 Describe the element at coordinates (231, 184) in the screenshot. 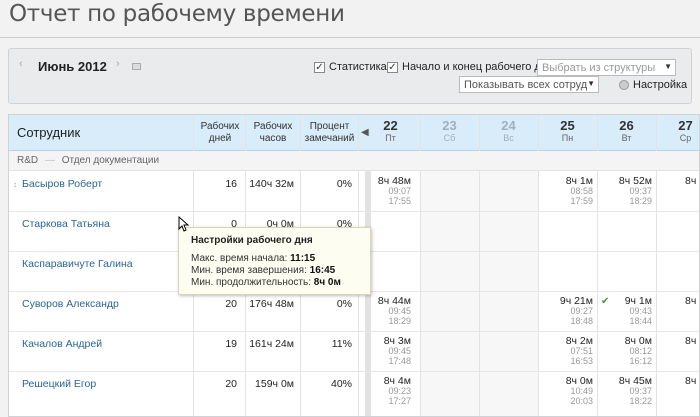

I see `work-days-value: 16` at that location.